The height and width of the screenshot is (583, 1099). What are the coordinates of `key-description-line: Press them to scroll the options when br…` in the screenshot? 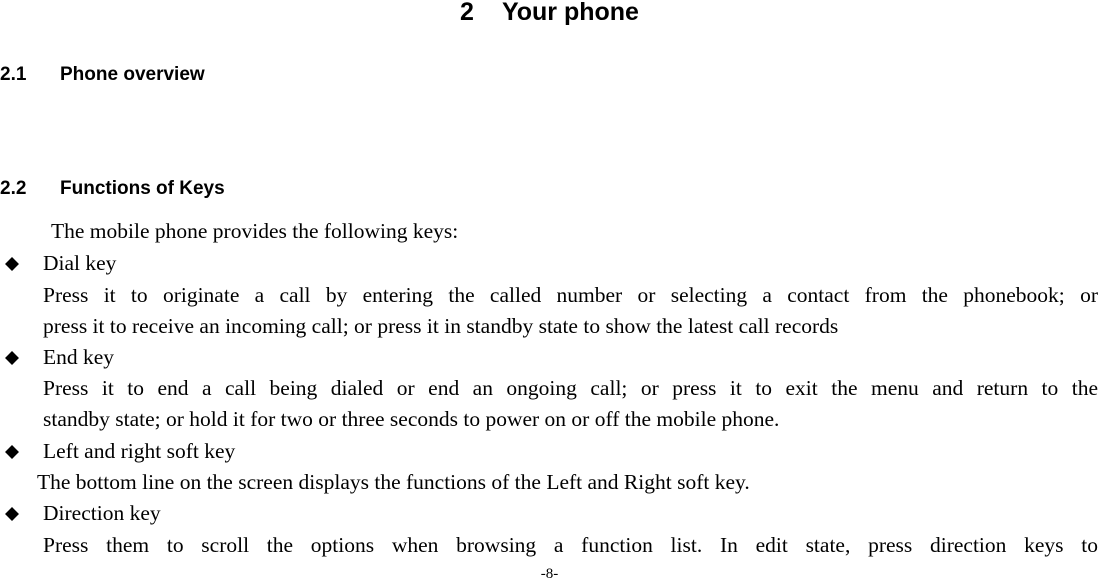 It's located at (570, 545).